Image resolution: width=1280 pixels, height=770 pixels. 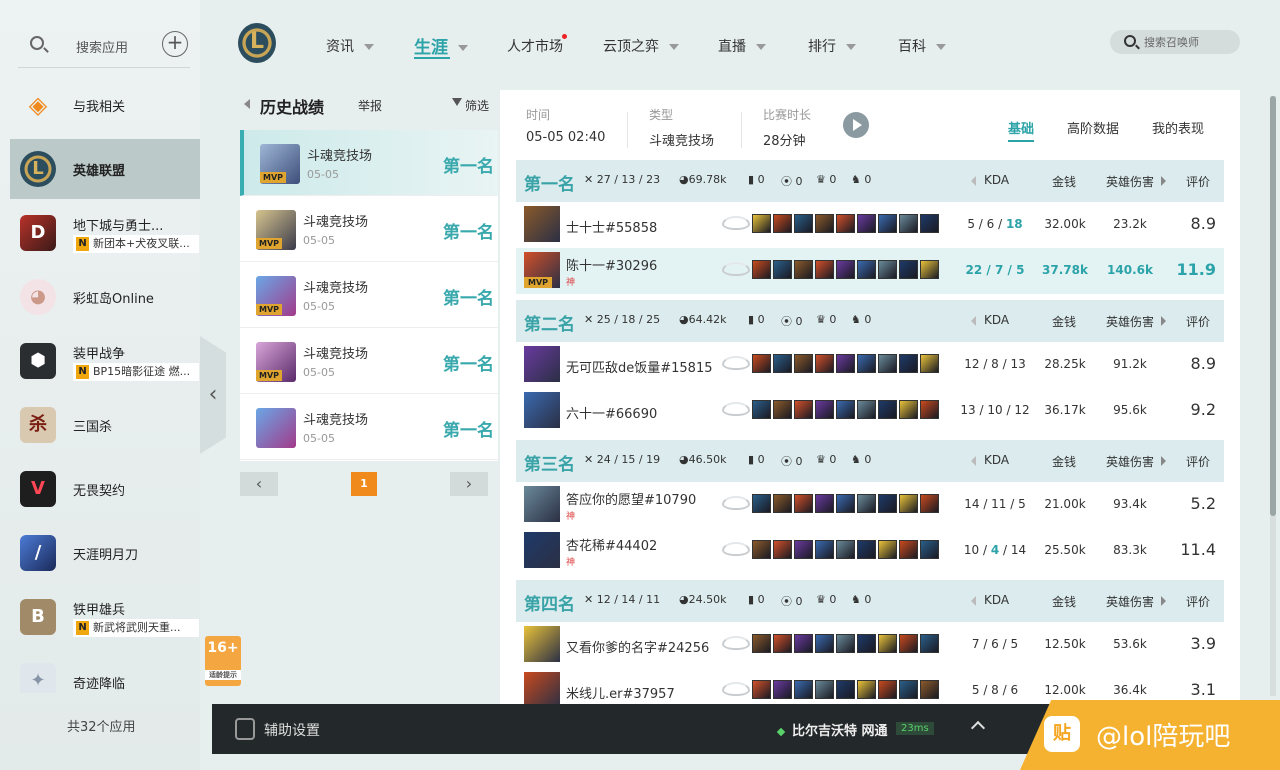 I want to click on nav-talent-market: 人才市场, so click(x=537, y=45).